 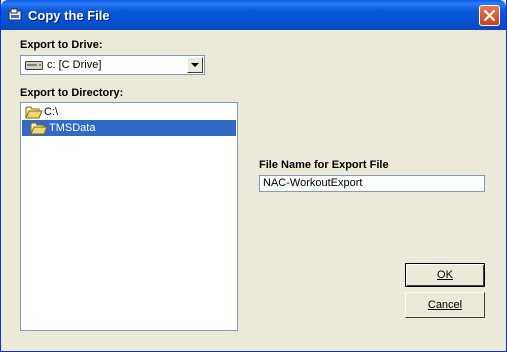 What do you see at coordinates (72, 128) in the screenshot?
I see `directory-item-label: TMSData` at bounding box center [72, 128].